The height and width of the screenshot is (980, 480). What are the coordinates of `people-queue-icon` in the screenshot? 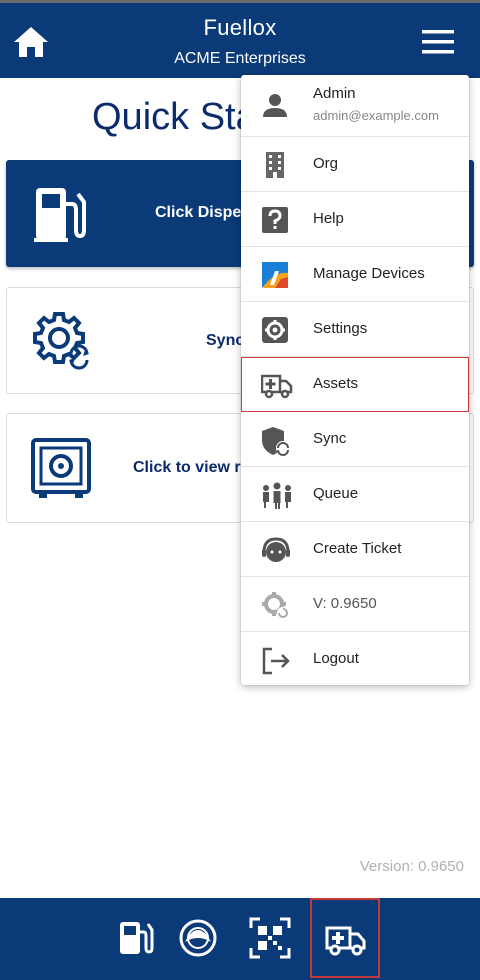 It's located at (276, 495).